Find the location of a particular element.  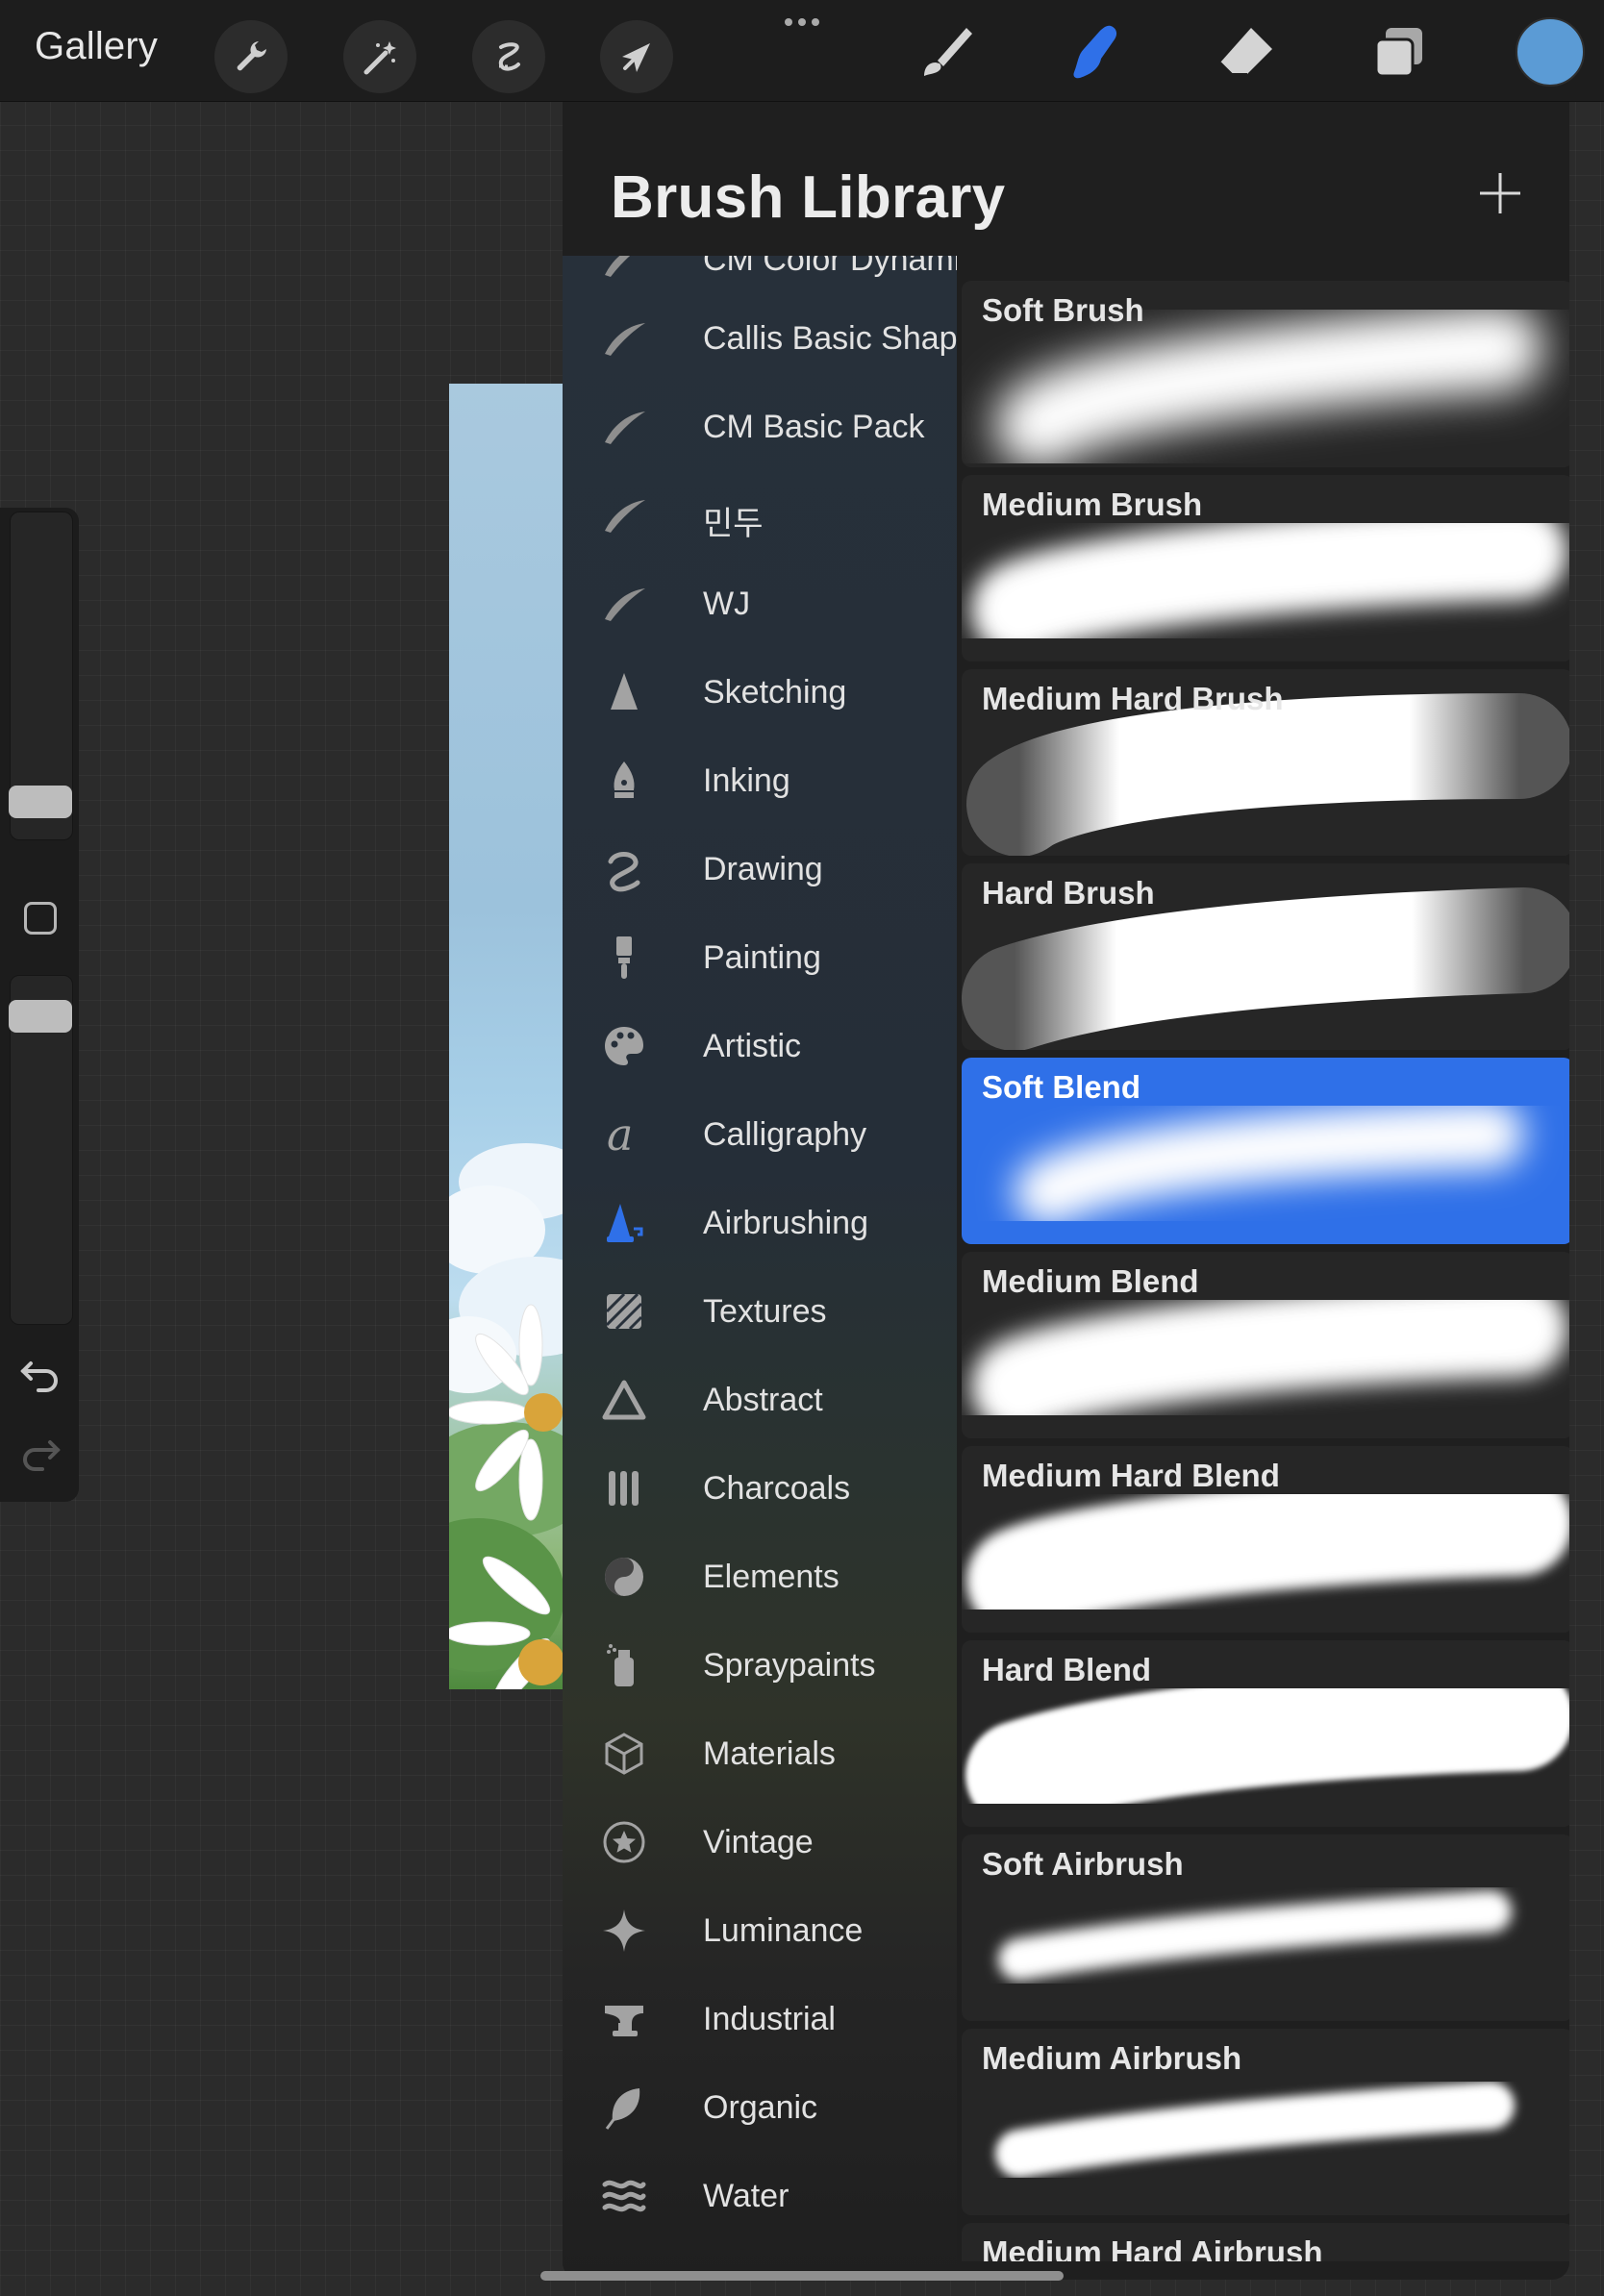

brush-card-medium-hard-blend: Medium Hard Blend is located at coordinates (1265, 1539).